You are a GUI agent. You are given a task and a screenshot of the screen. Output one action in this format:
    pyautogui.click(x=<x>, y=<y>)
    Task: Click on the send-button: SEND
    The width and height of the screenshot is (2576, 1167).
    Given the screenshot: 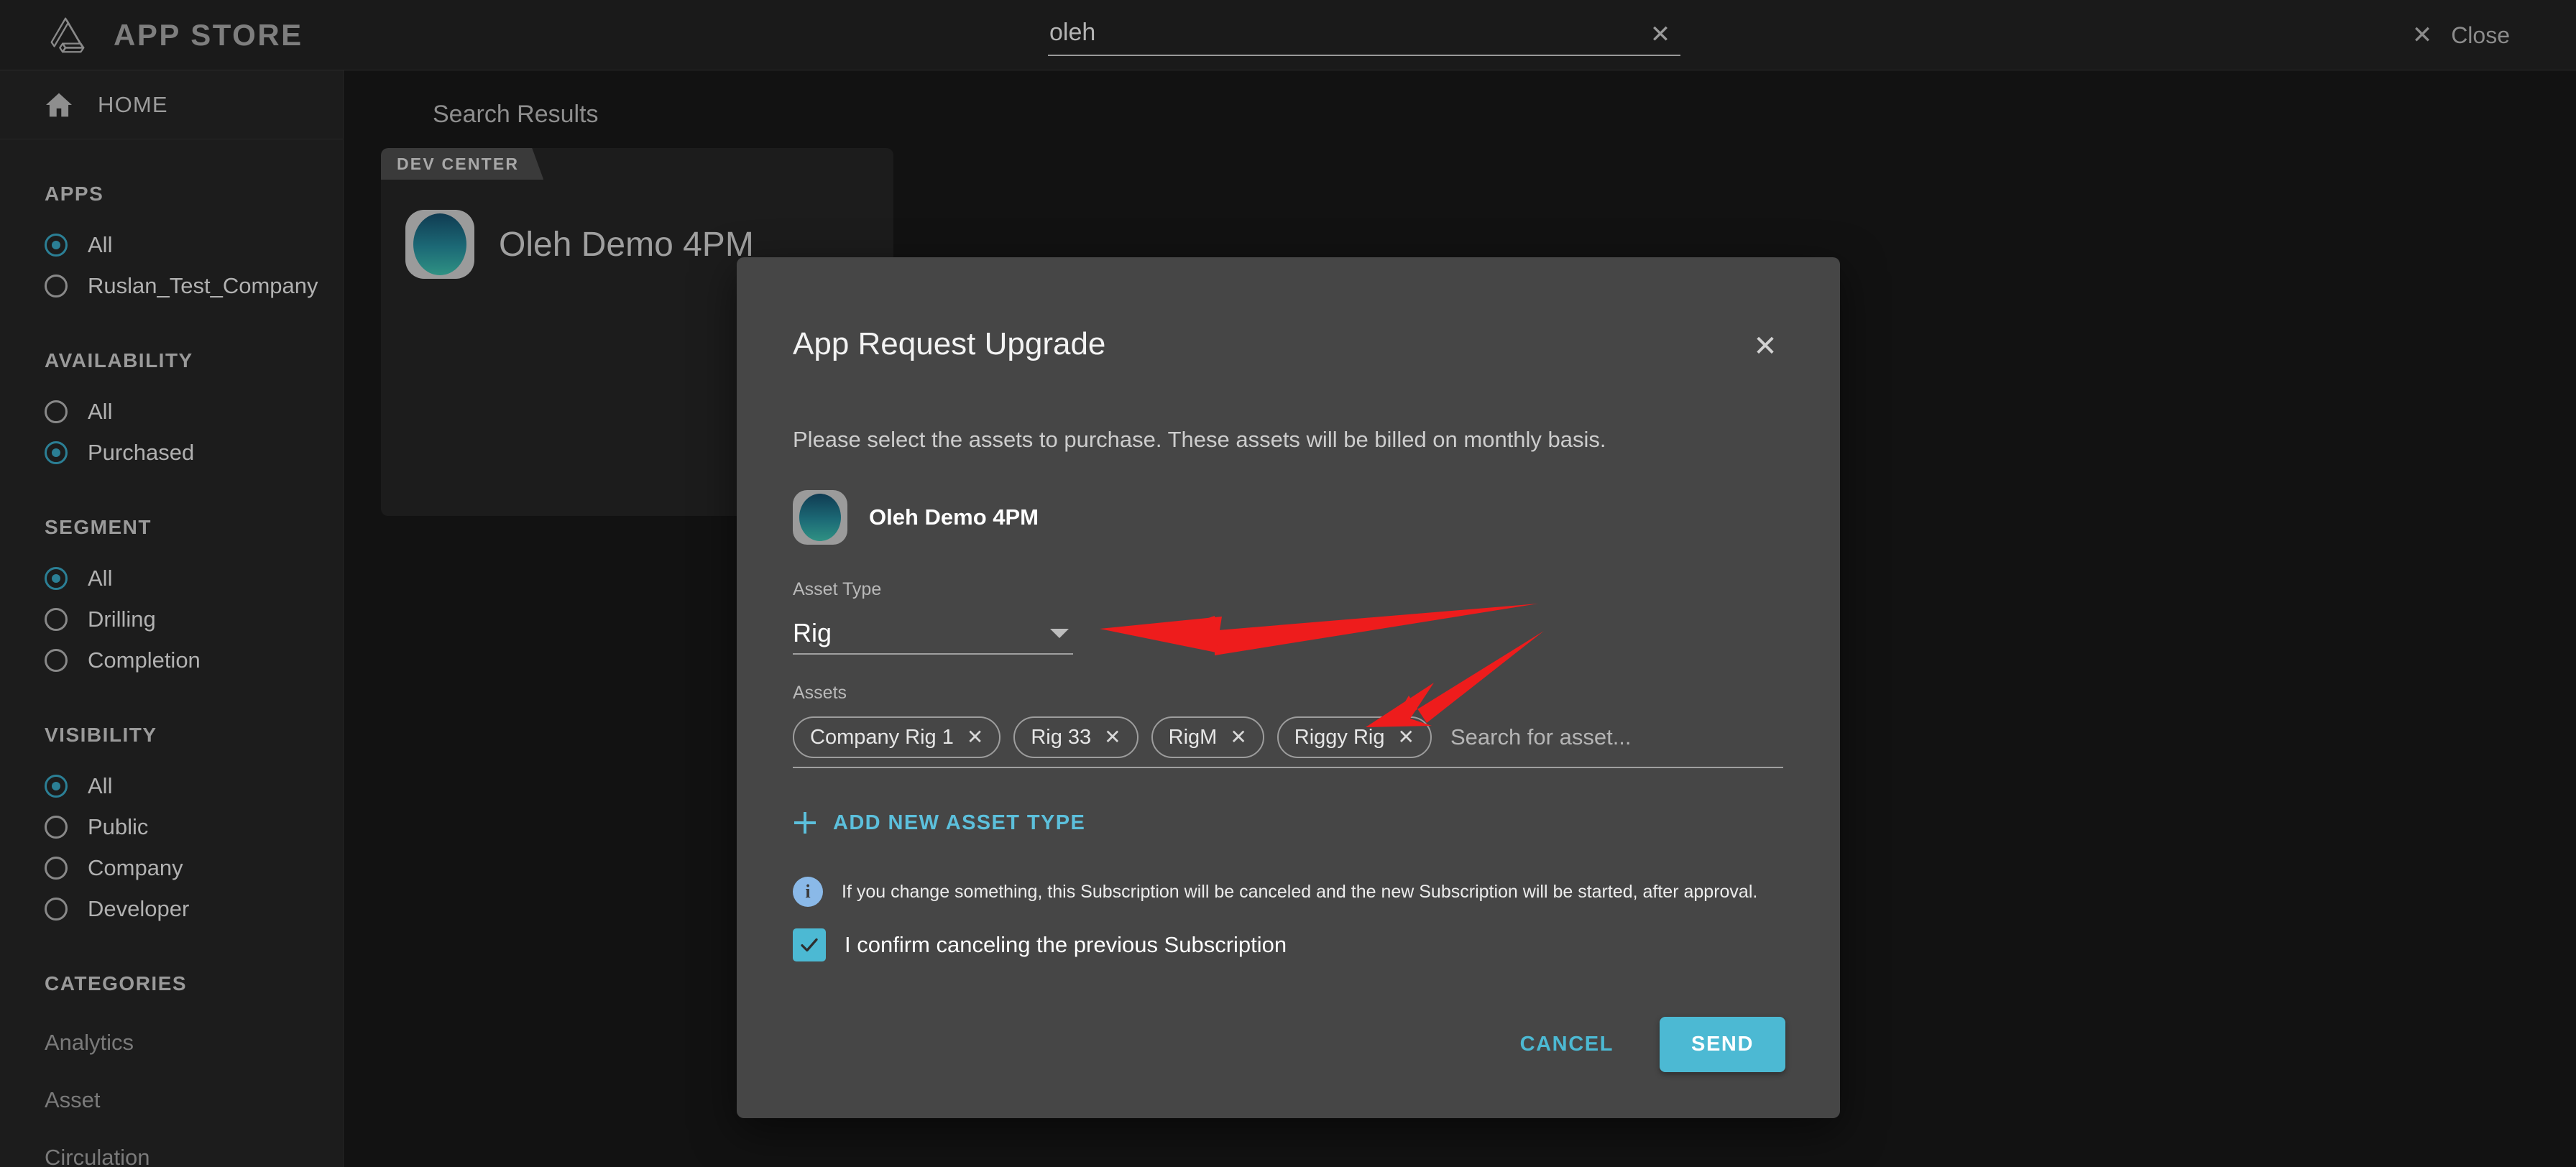 What is the action you would take?
    pyautogui.click(x=1722, y=1044)
    